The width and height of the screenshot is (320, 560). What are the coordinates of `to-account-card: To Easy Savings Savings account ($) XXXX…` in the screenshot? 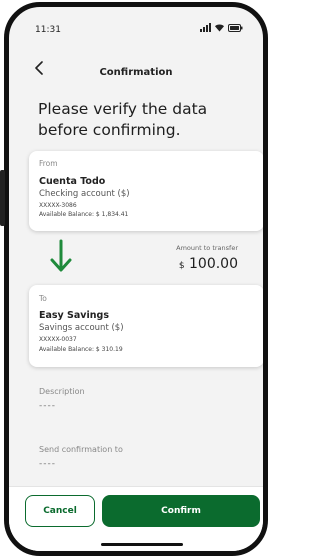 It's located at (146, 326).